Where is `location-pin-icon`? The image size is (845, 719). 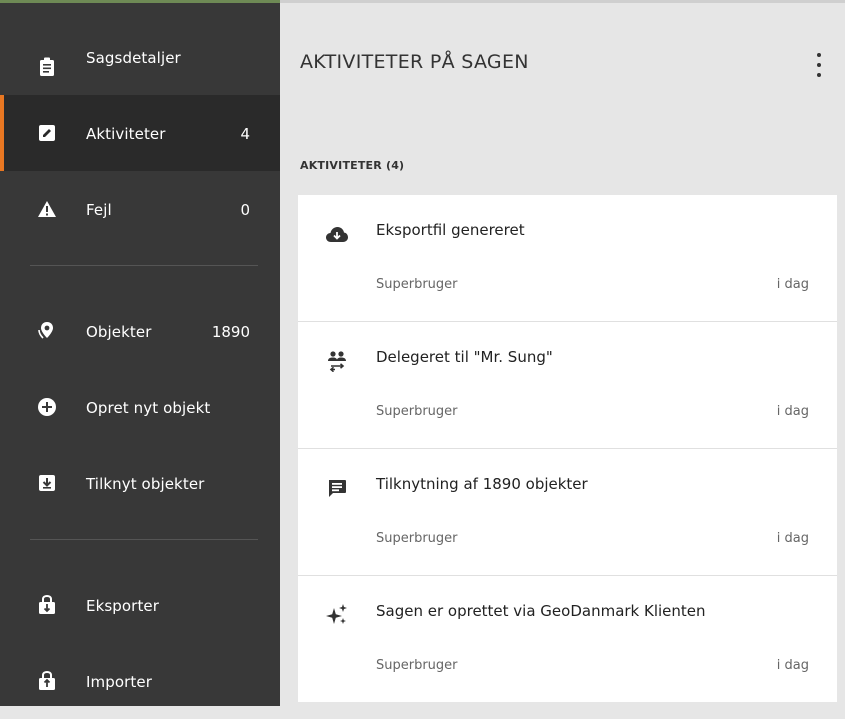 location-pin-icon is located at coordinates (47, 331).